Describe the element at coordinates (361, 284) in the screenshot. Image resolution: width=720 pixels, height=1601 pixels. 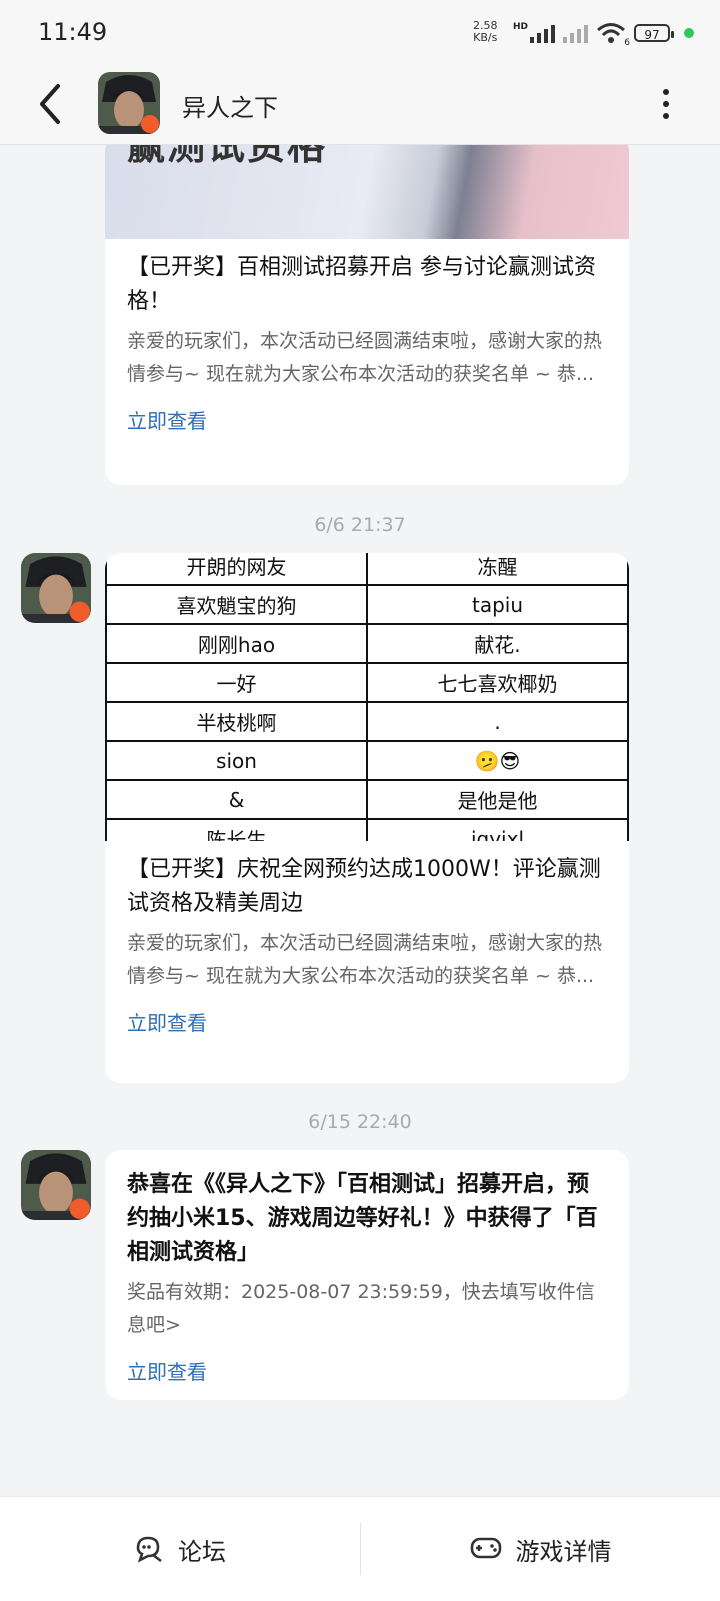
I see `card-title: 【已开奖】百相测试招募开启 参与讨论赢测试资格！` at that location.